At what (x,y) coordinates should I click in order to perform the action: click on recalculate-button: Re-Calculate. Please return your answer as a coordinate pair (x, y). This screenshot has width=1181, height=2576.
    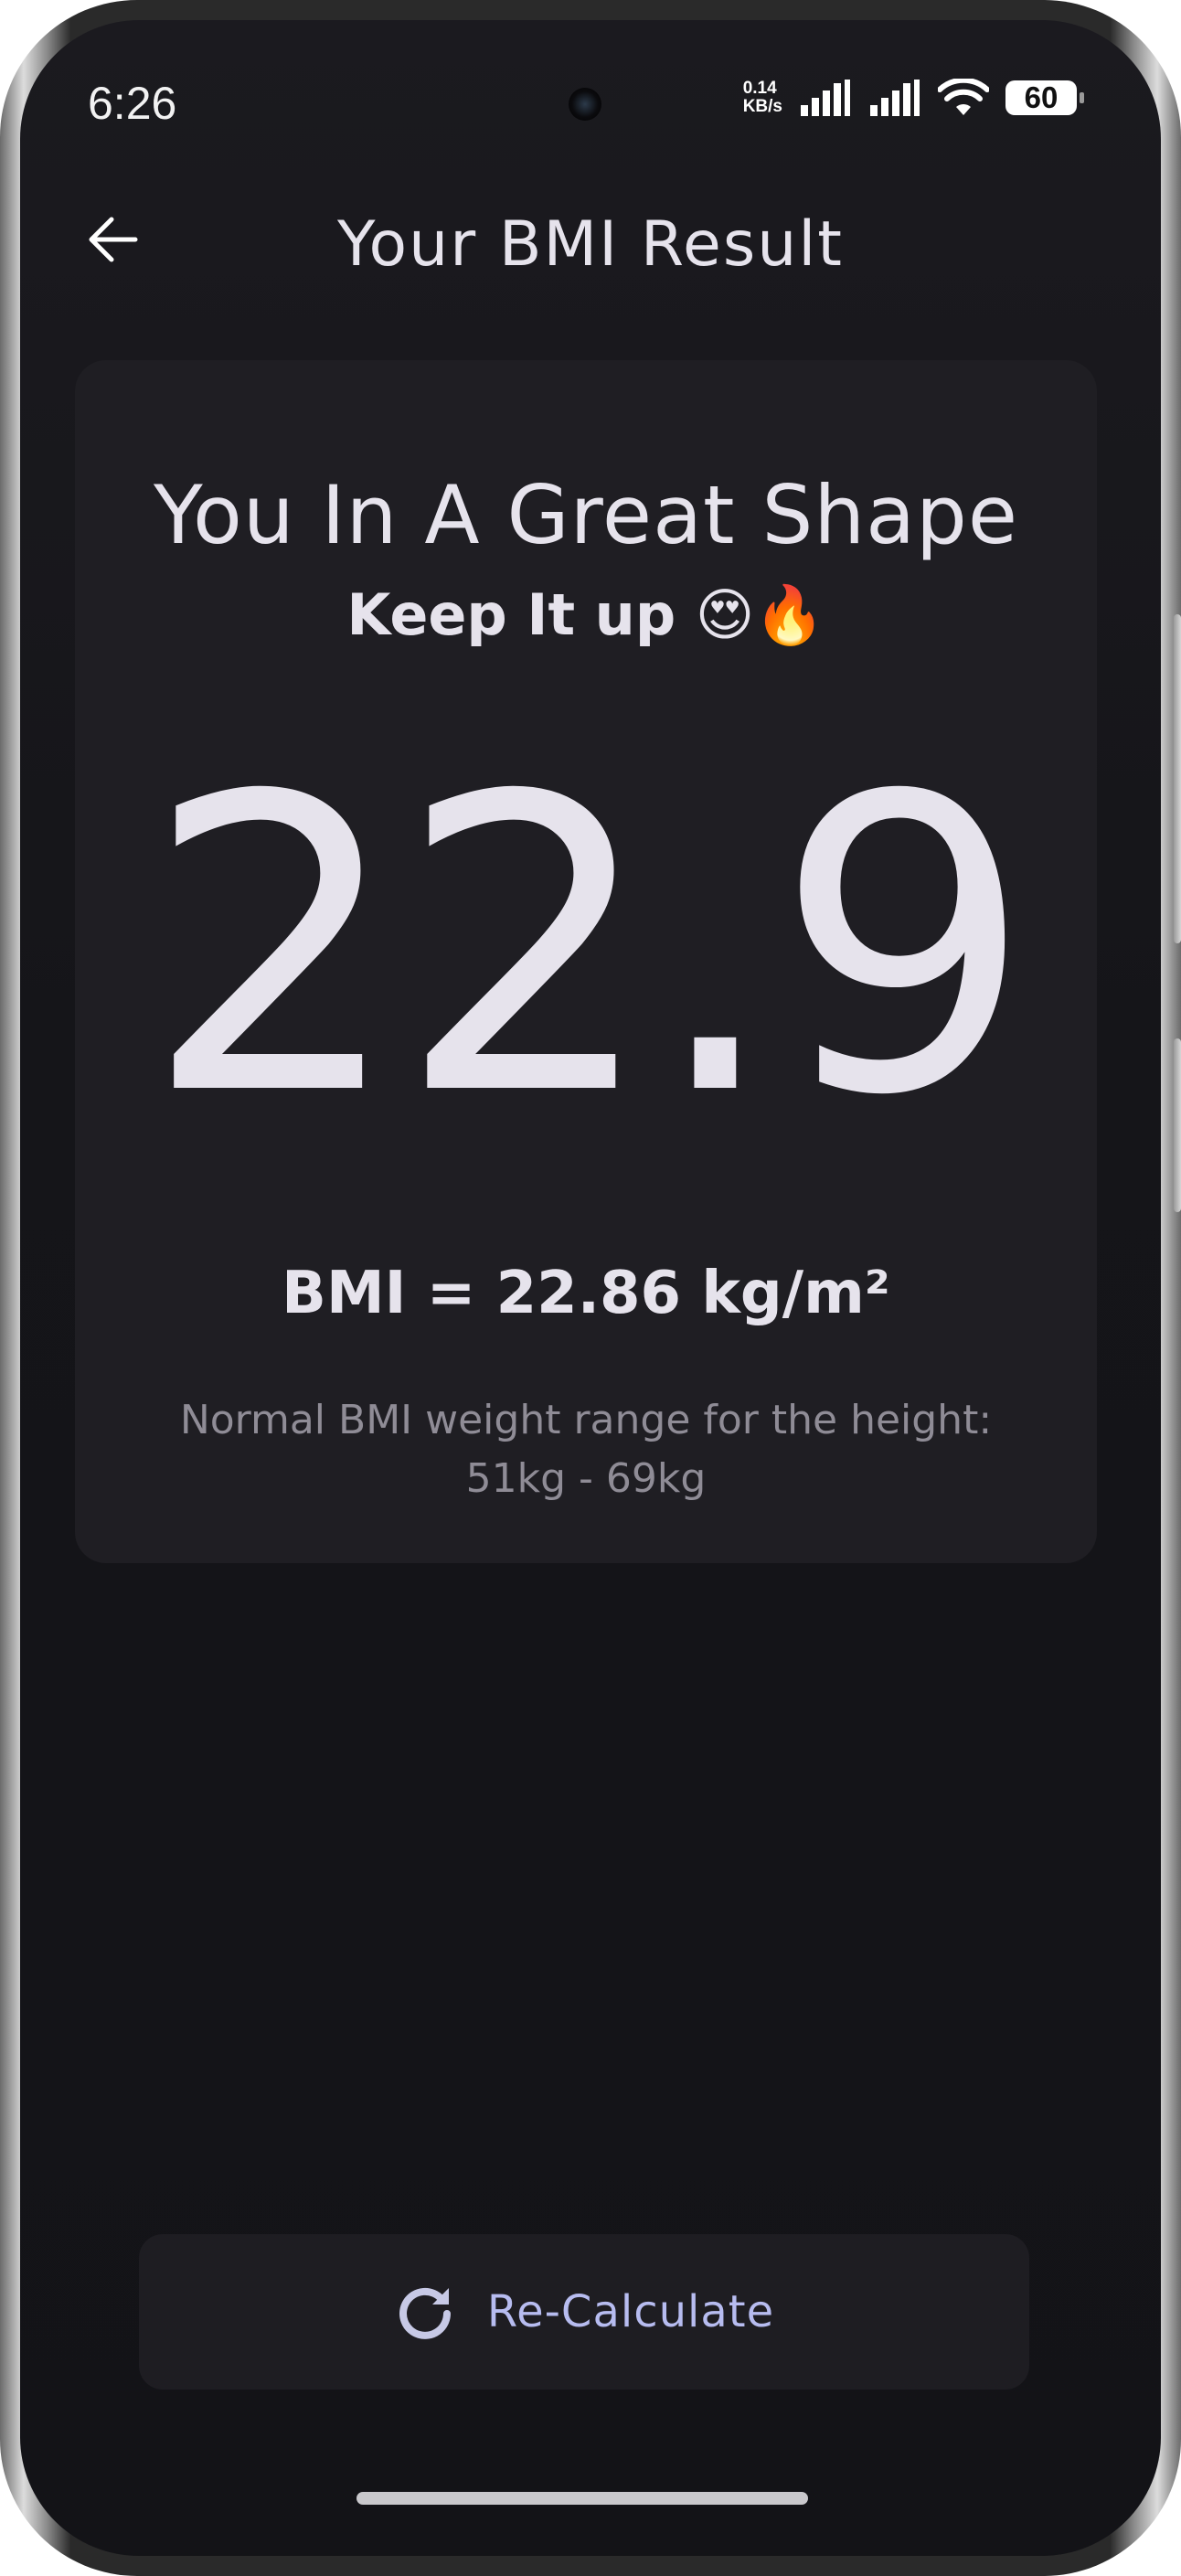
    Looking at the image, I should click on (584, 2312).